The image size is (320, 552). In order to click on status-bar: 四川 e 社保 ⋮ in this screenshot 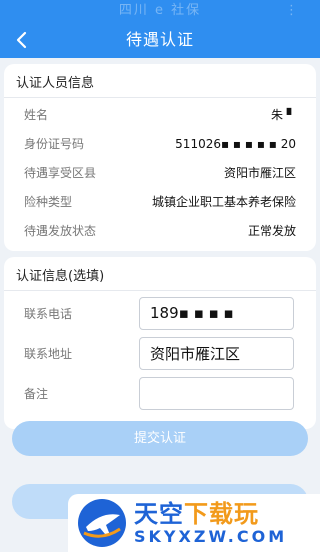, I will do `click(160, 11)`.